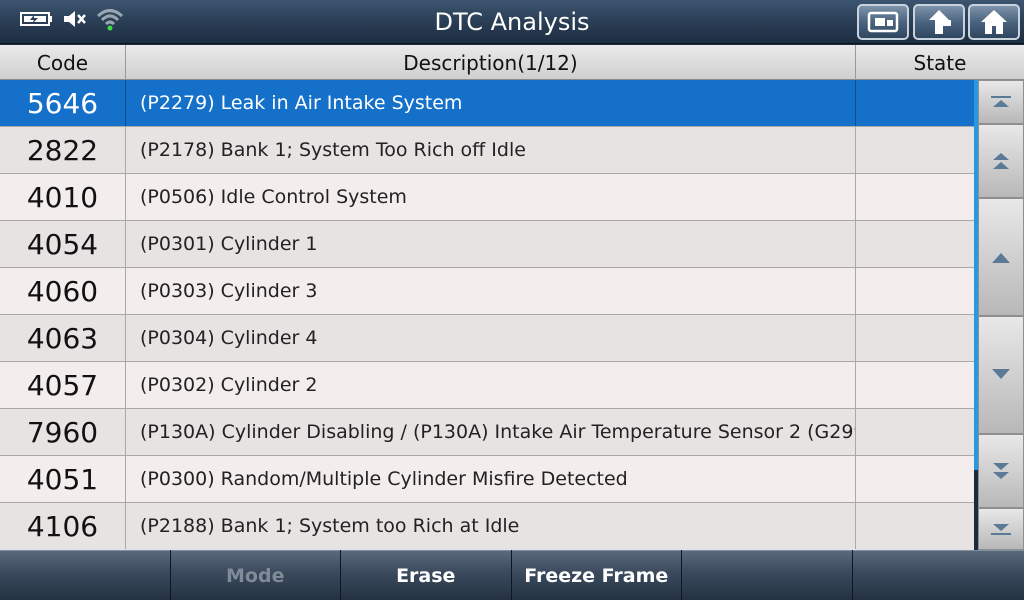 This screenshot has height=600, width=1024. What do you see at coordinates (63, 432) in the screenshot?
I see `dtc-code: 7960` at bounding box center [63, 432].